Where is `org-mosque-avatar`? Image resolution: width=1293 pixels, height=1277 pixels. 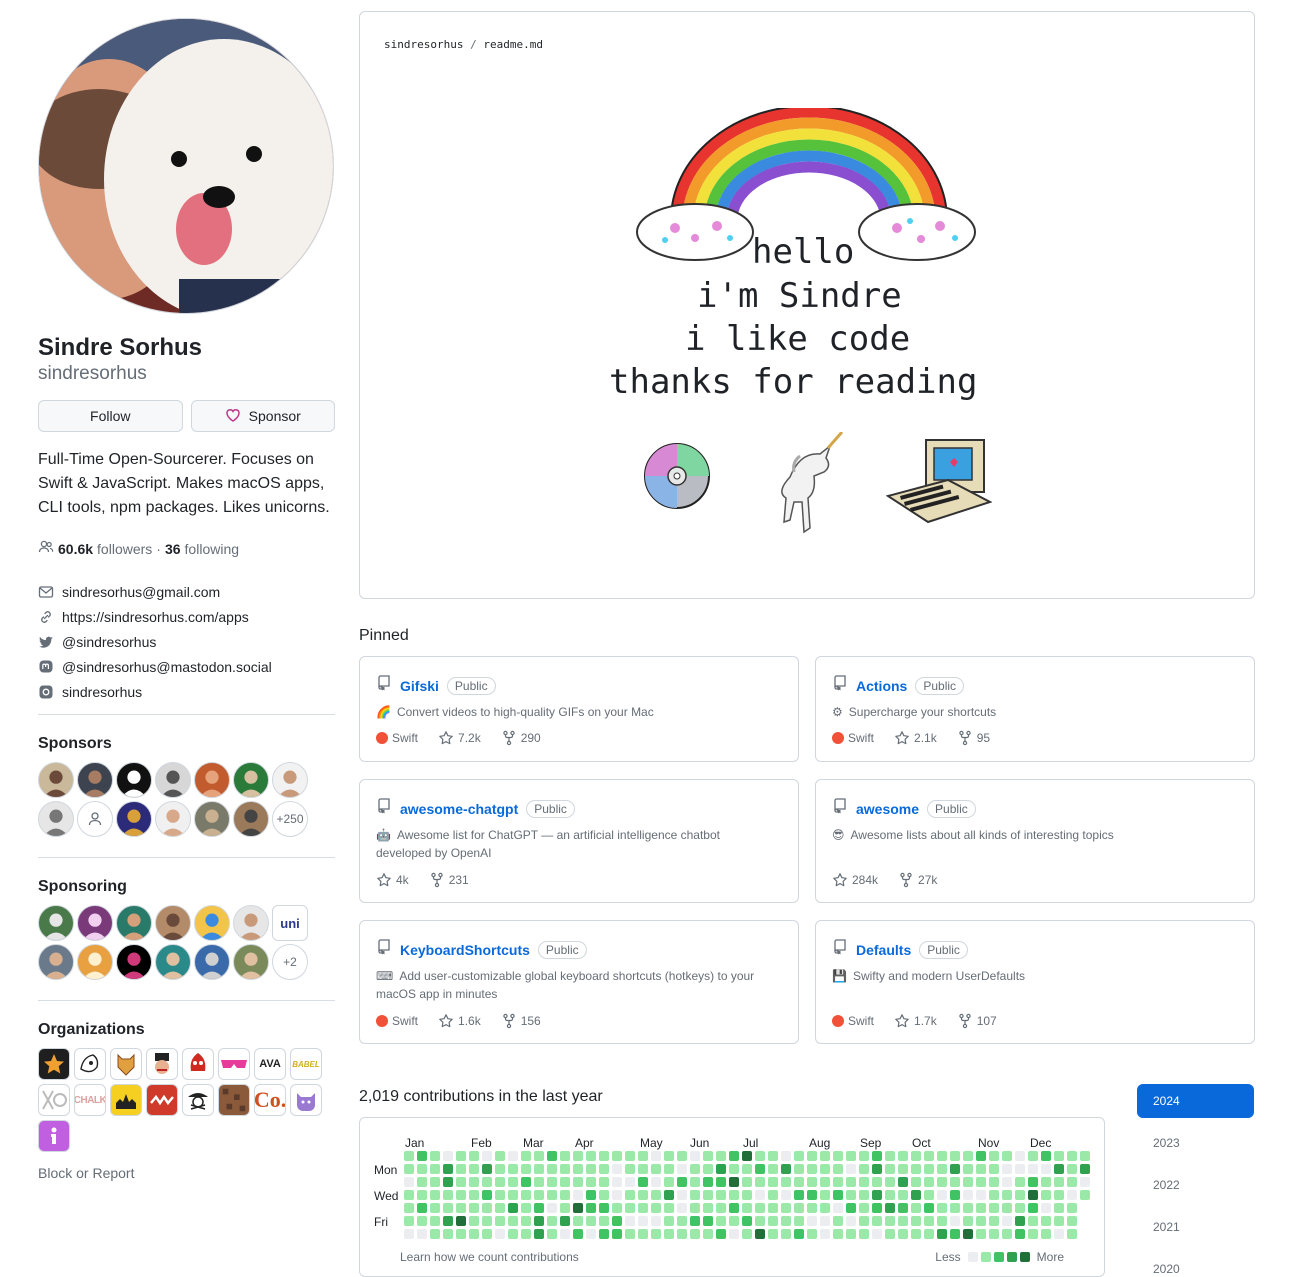 org-mosque-avatar is located at coordinates (126, 1100).